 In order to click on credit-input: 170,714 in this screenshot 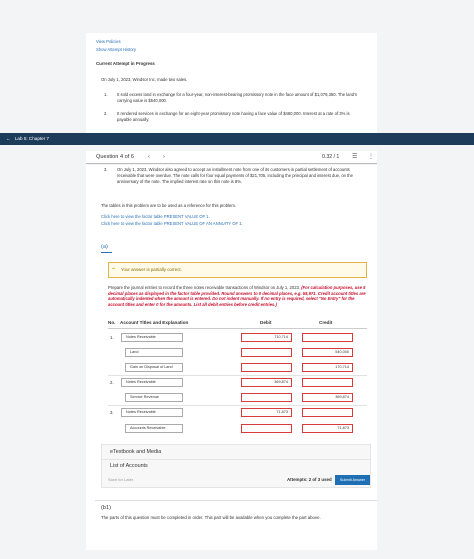, I will do `click(327, 367)`.